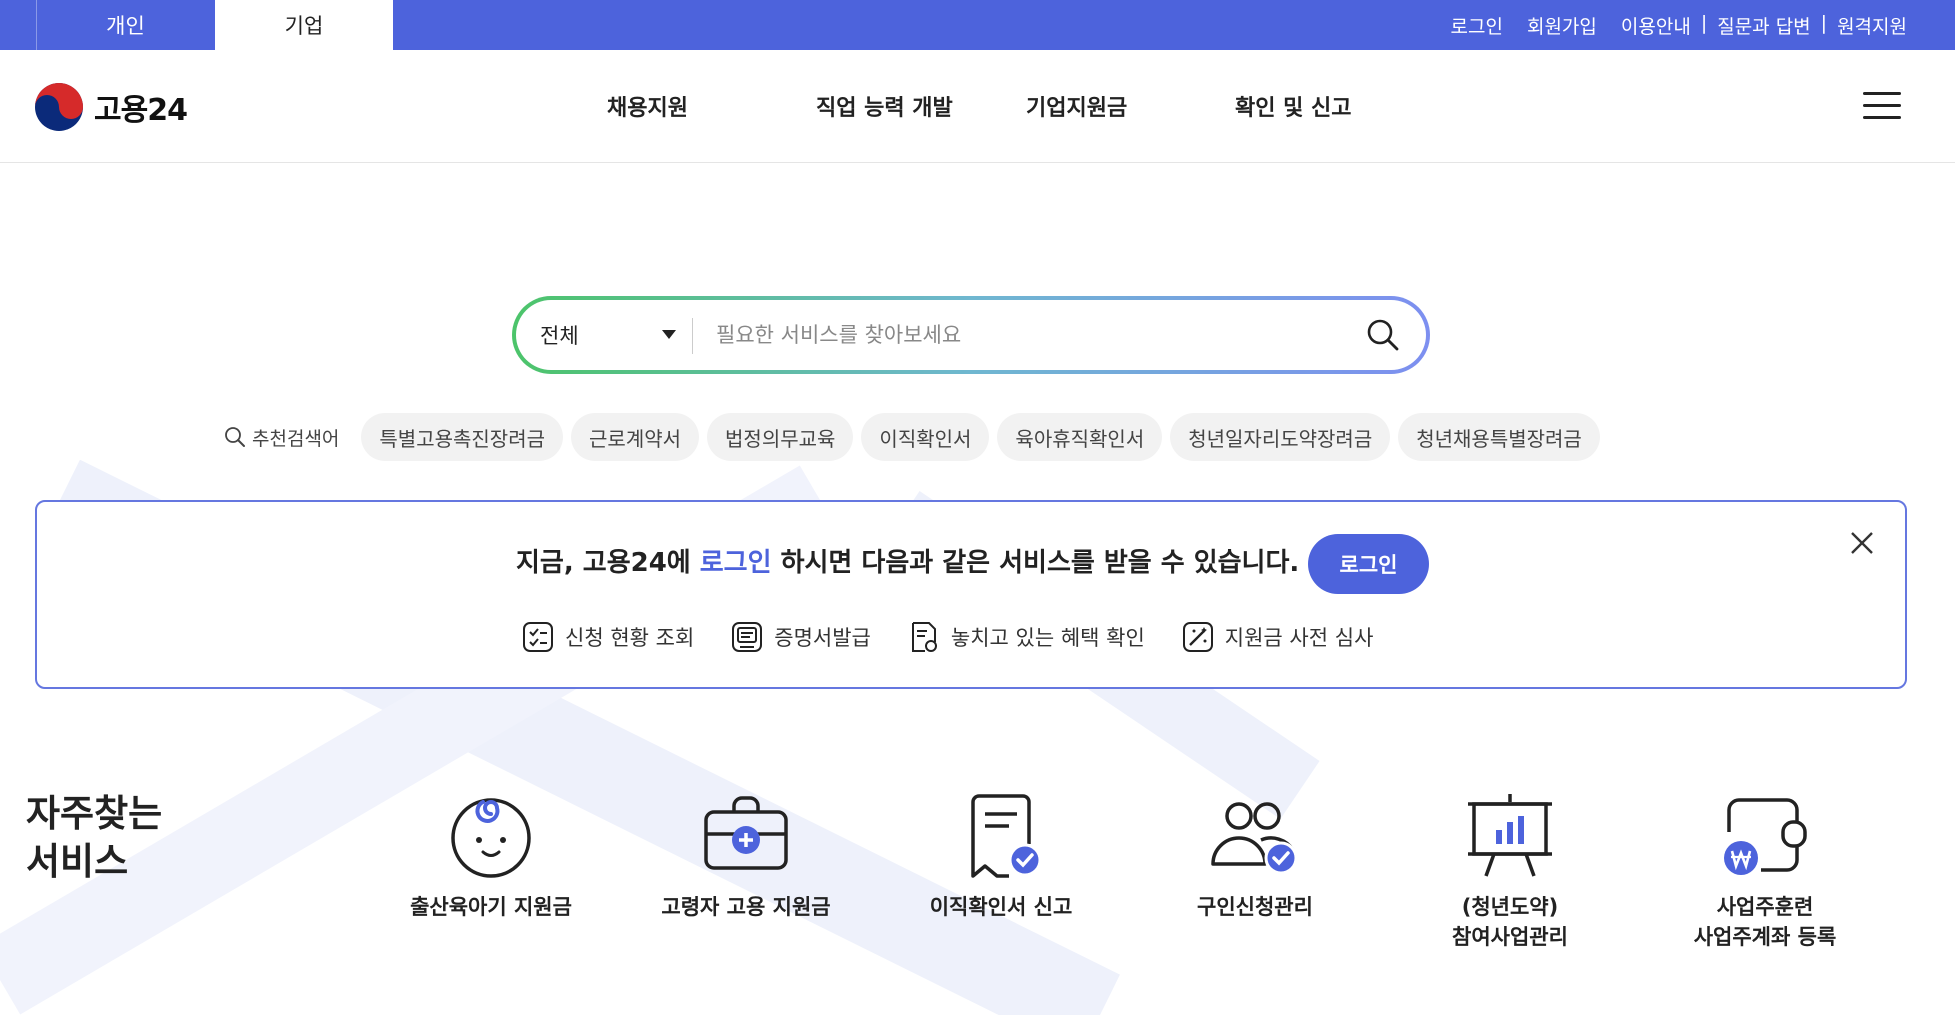 This screenshot has width=1955, height=1015. Describe the element at coordinates (747, 637) in the screenshot. I see `certificate-icon` at that location.